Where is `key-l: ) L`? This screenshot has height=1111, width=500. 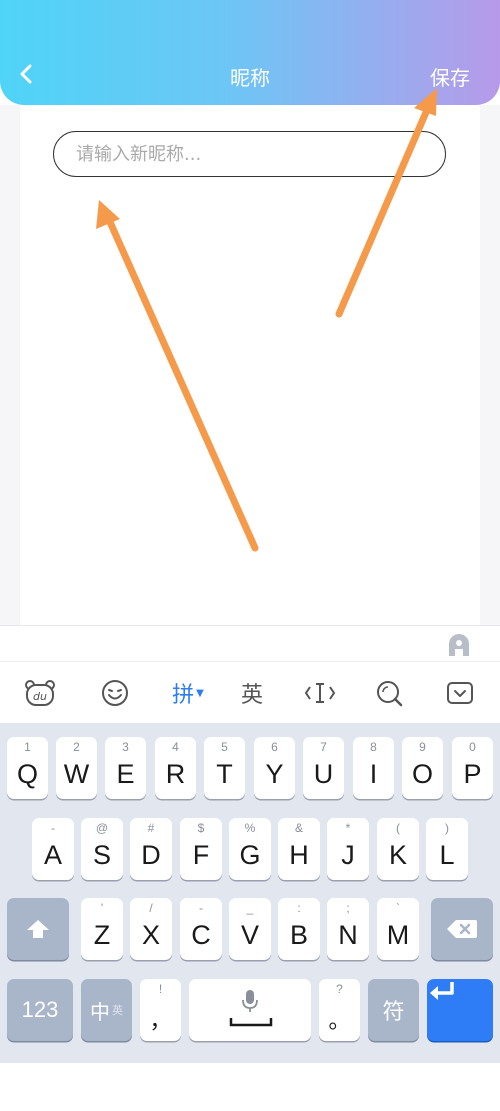
key-l: ) L is located at coordinates (447, 849).